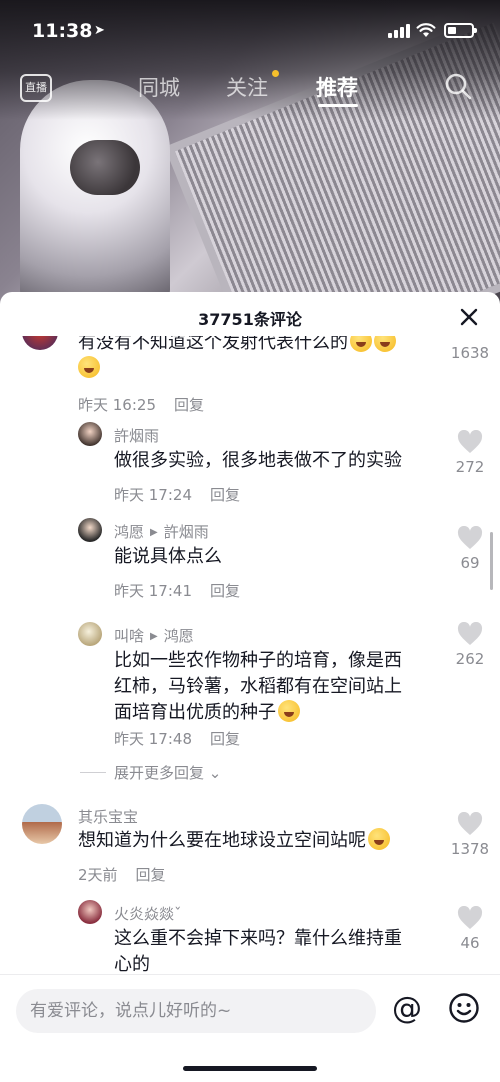 This screenshot has height=1082, width=500. Describe the element at coordinates (62, 31) in the screenshot. I see `status-time: 11:38` at that location.